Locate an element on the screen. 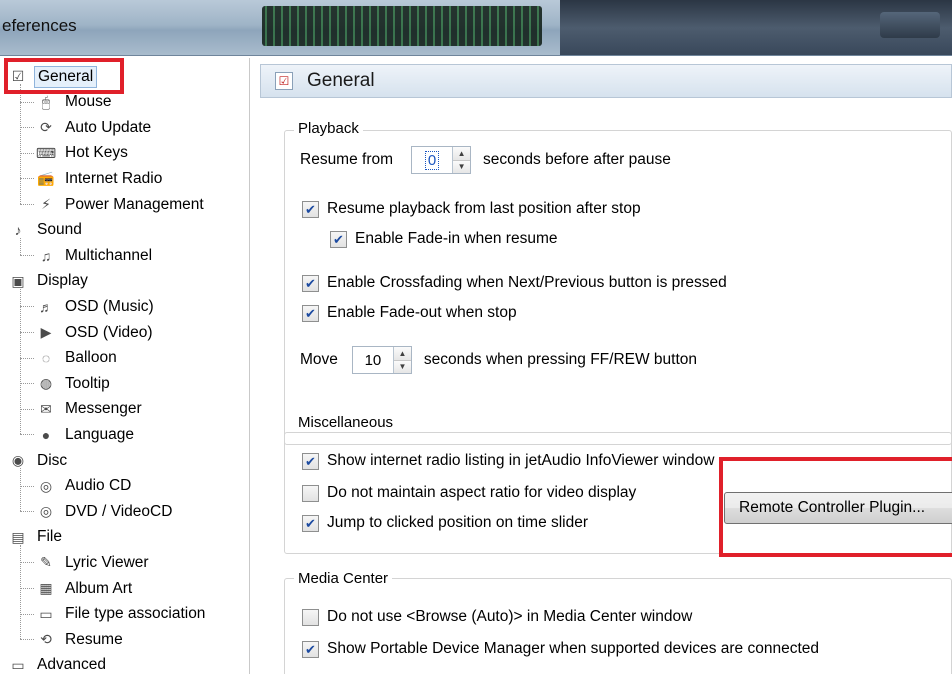 Image resolution: width=952 pixels, height=674 pixels. tree-item-label: File type association is located at coordinates (135, 614).